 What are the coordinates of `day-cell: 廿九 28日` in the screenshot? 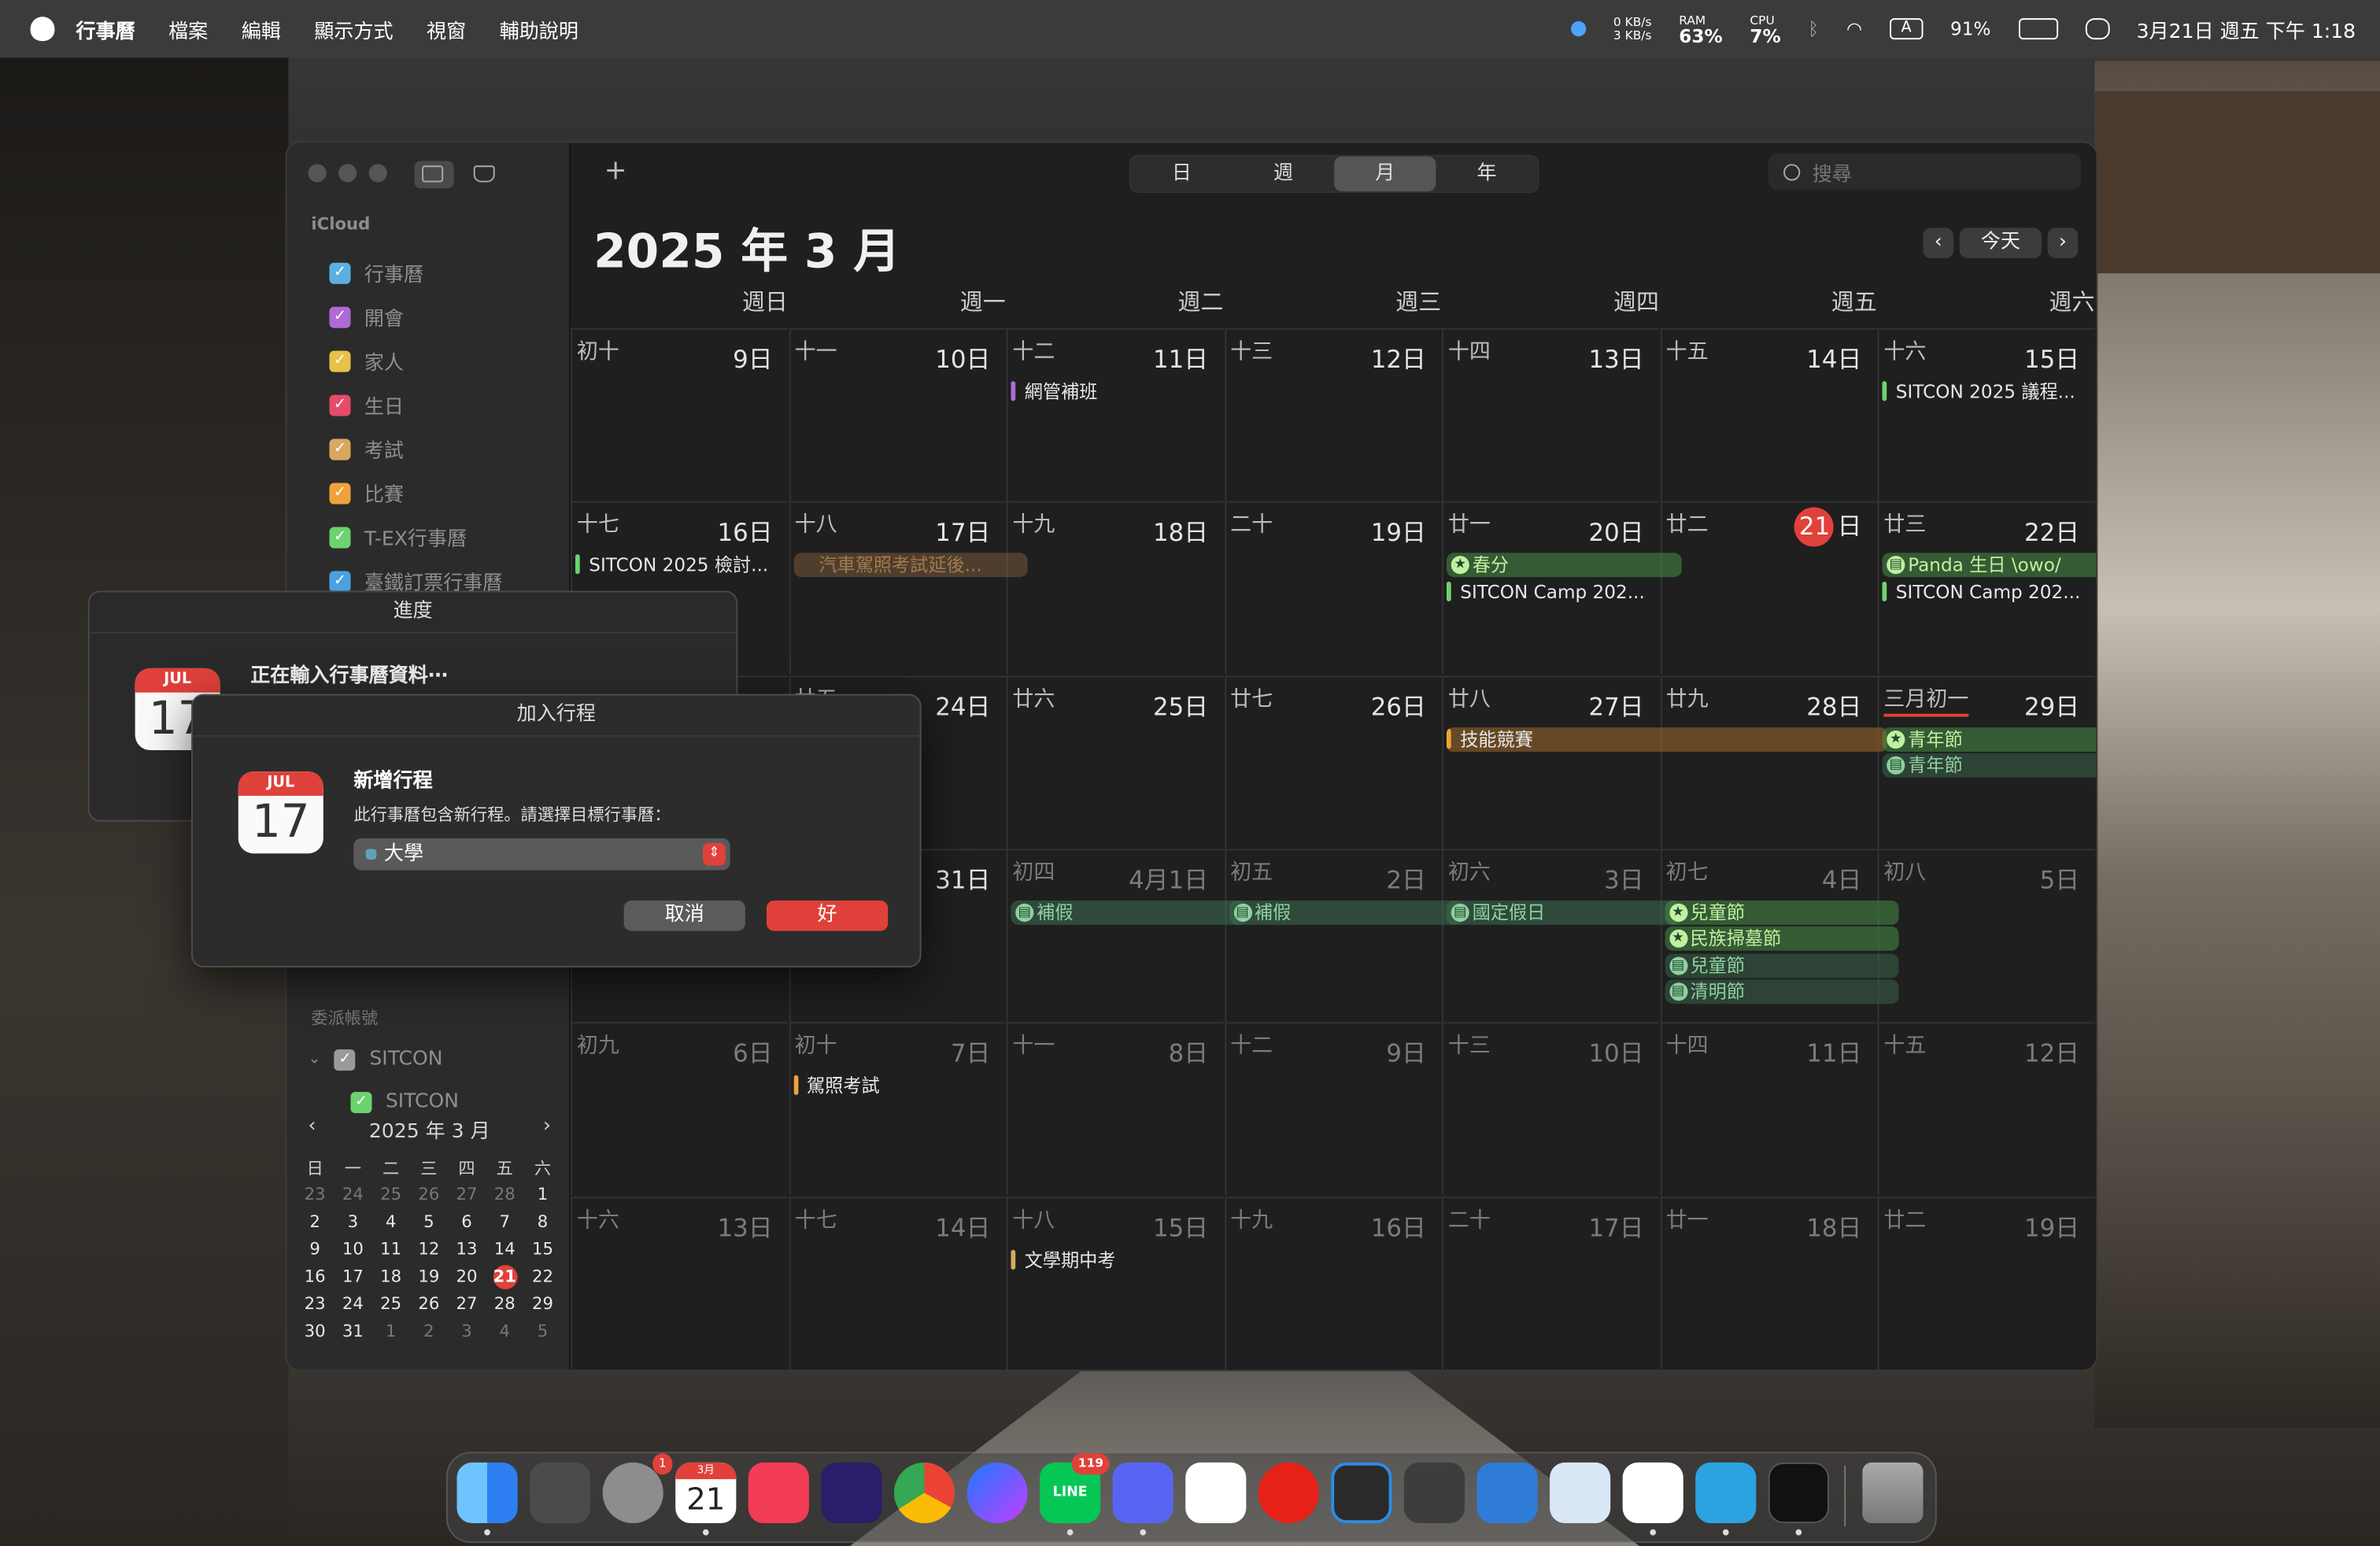 It's located at (1768, 762).